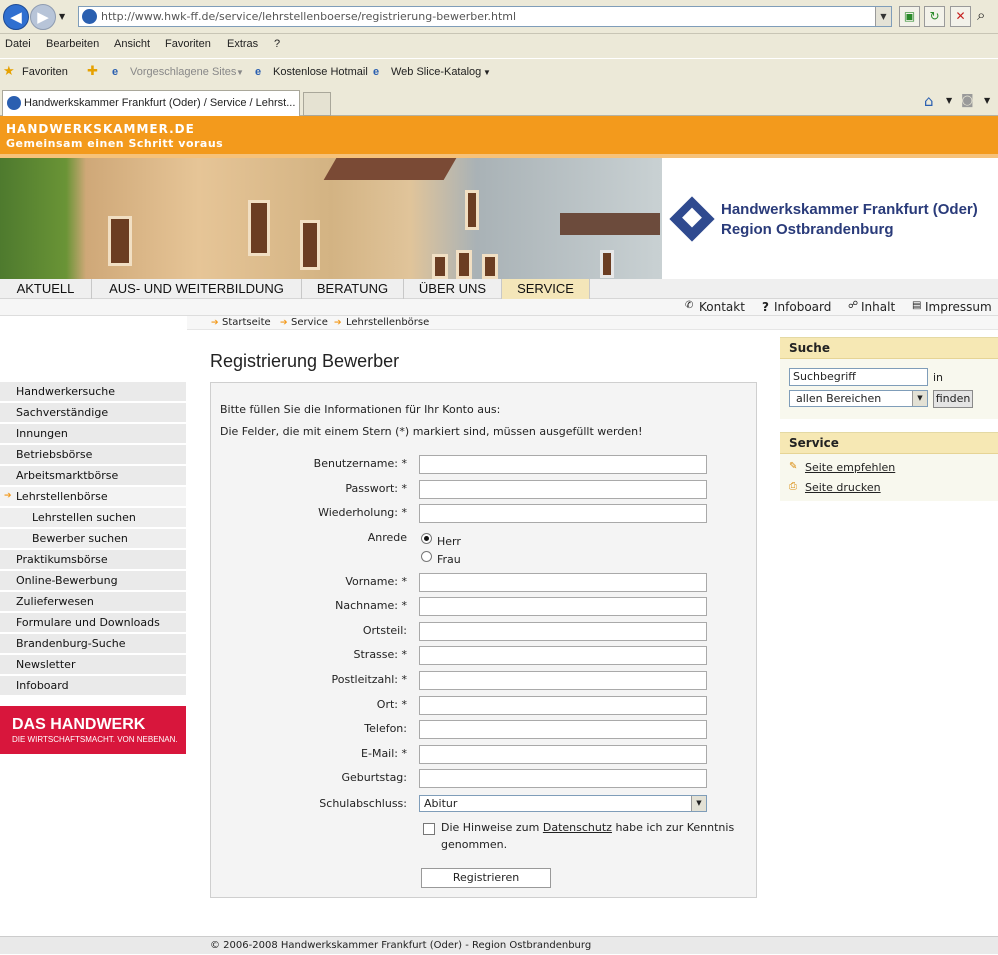  What do you see at coordinates (93, 518) in the screenshot?
I see `sidebar-item-lehrstellen-suchen: Lehrstellen suchen` at bounding box center [93, 518].